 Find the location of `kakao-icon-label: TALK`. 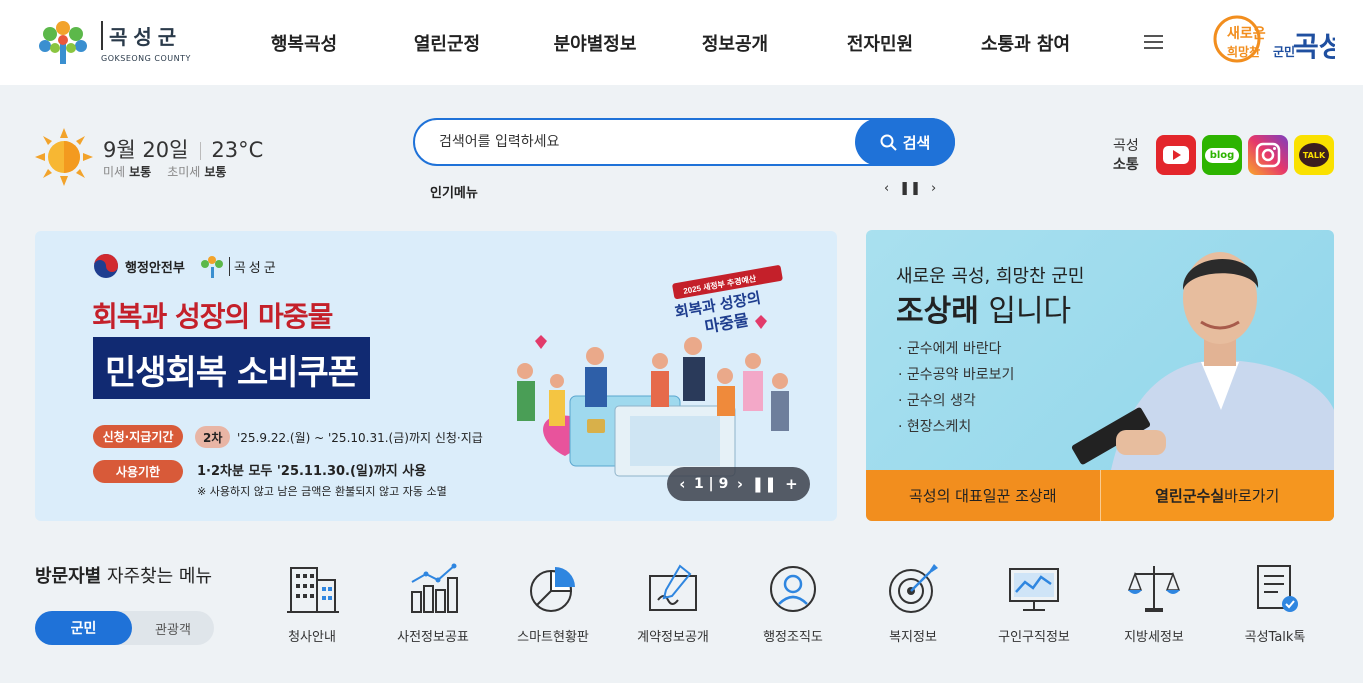

kakao-icon-label: TALK is located at coordinates (1314, 155).